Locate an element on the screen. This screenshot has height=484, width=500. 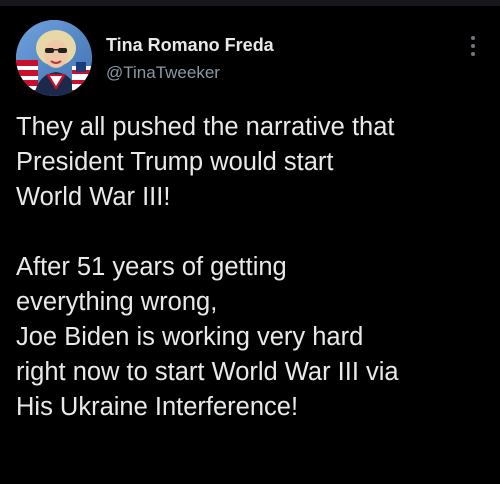
tweet-line: everything wrong, is located at coordinates (117, 302).